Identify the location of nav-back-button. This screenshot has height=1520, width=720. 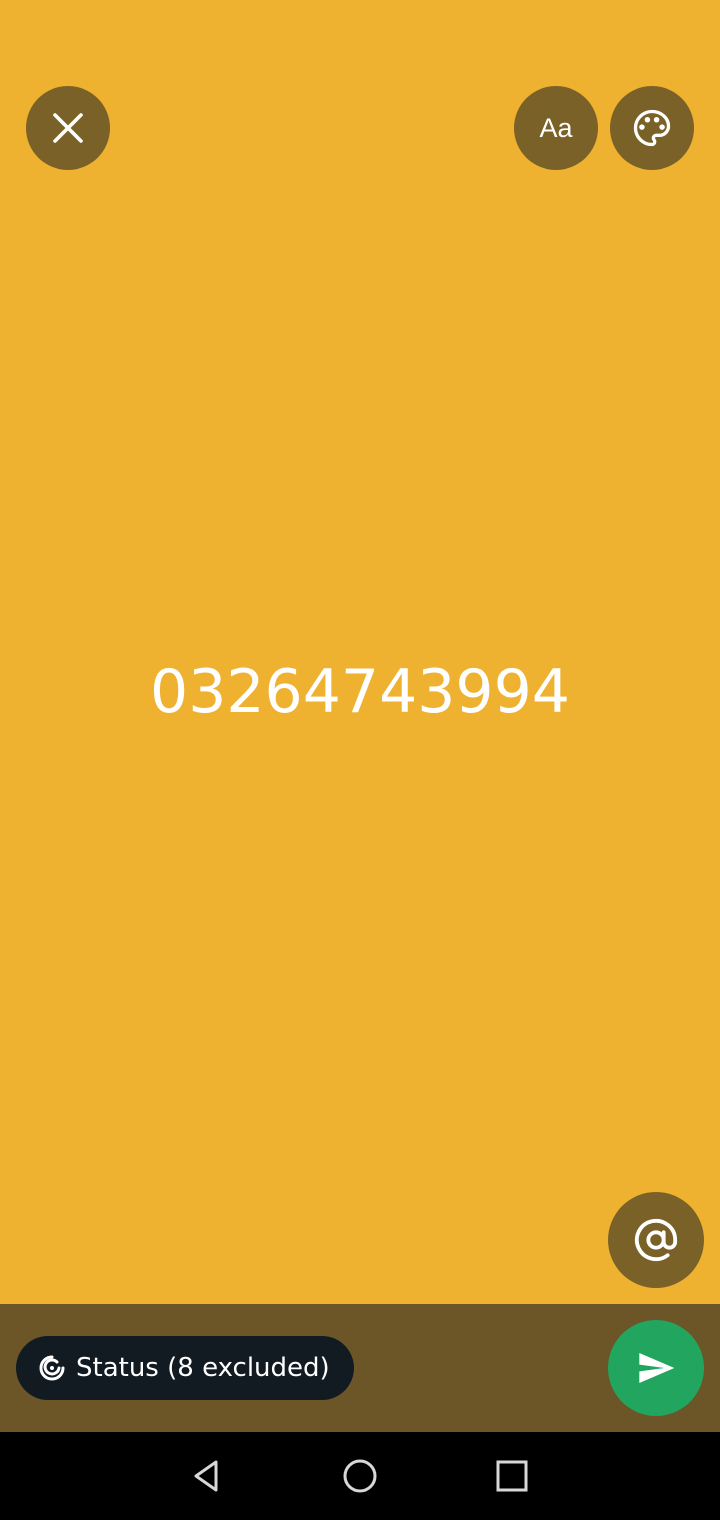
(206, 1476).